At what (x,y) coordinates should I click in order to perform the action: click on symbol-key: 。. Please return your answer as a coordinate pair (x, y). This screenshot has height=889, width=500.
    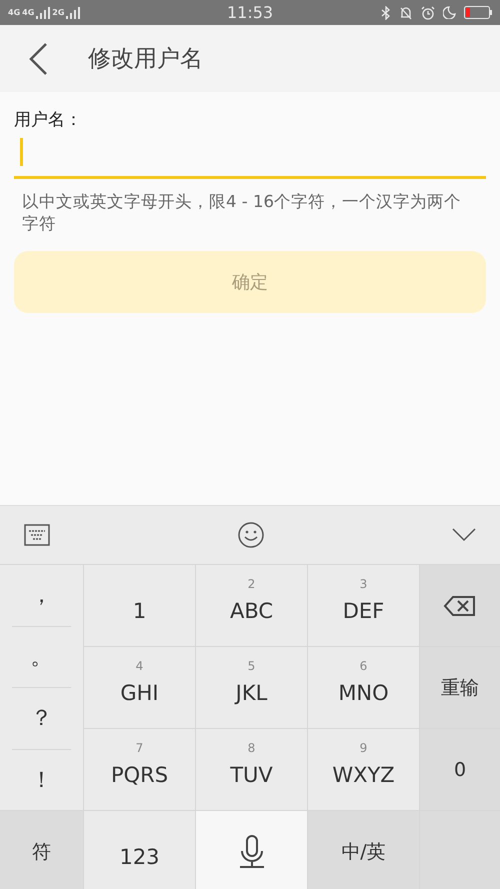
    Looking at the image, I should click on (41, 657).